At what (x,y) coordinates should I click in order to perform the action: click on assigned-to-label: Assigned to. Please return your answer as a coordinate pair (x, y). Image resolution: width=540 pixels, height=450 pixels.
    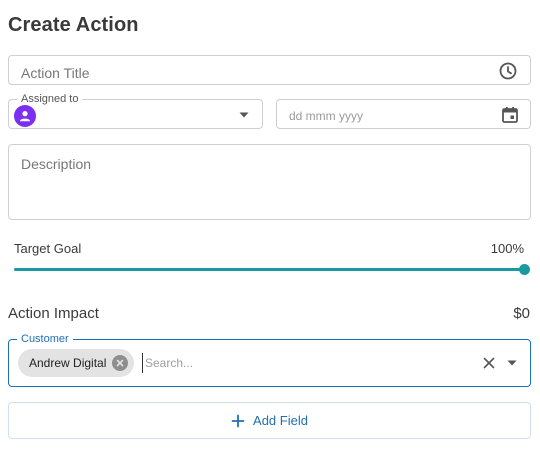
    Looking at the image, I should click on (50, 99).